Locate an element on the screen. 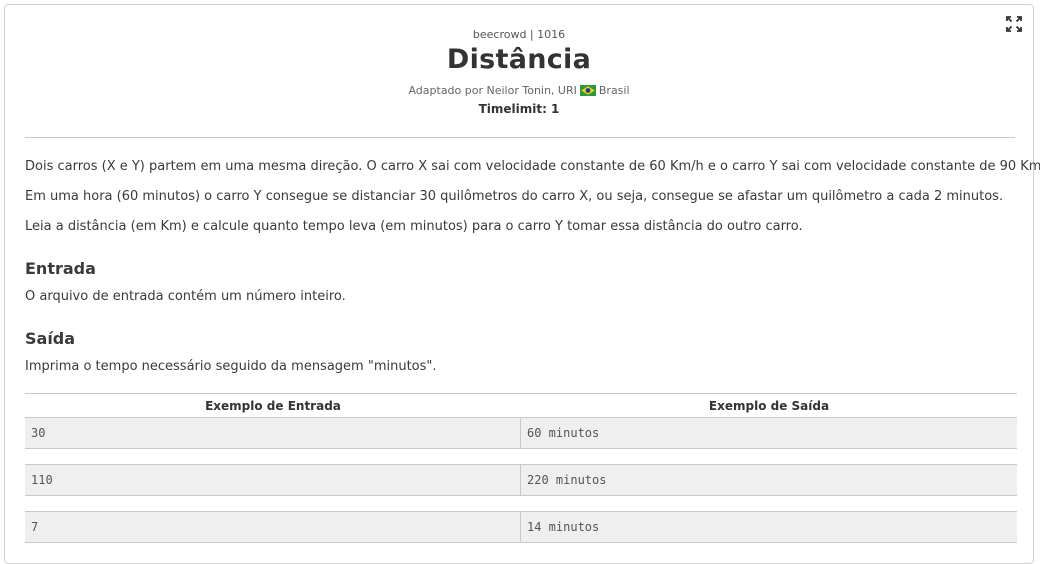  sample-output-cell: 220 minutos is located at coordinates (567, 480).